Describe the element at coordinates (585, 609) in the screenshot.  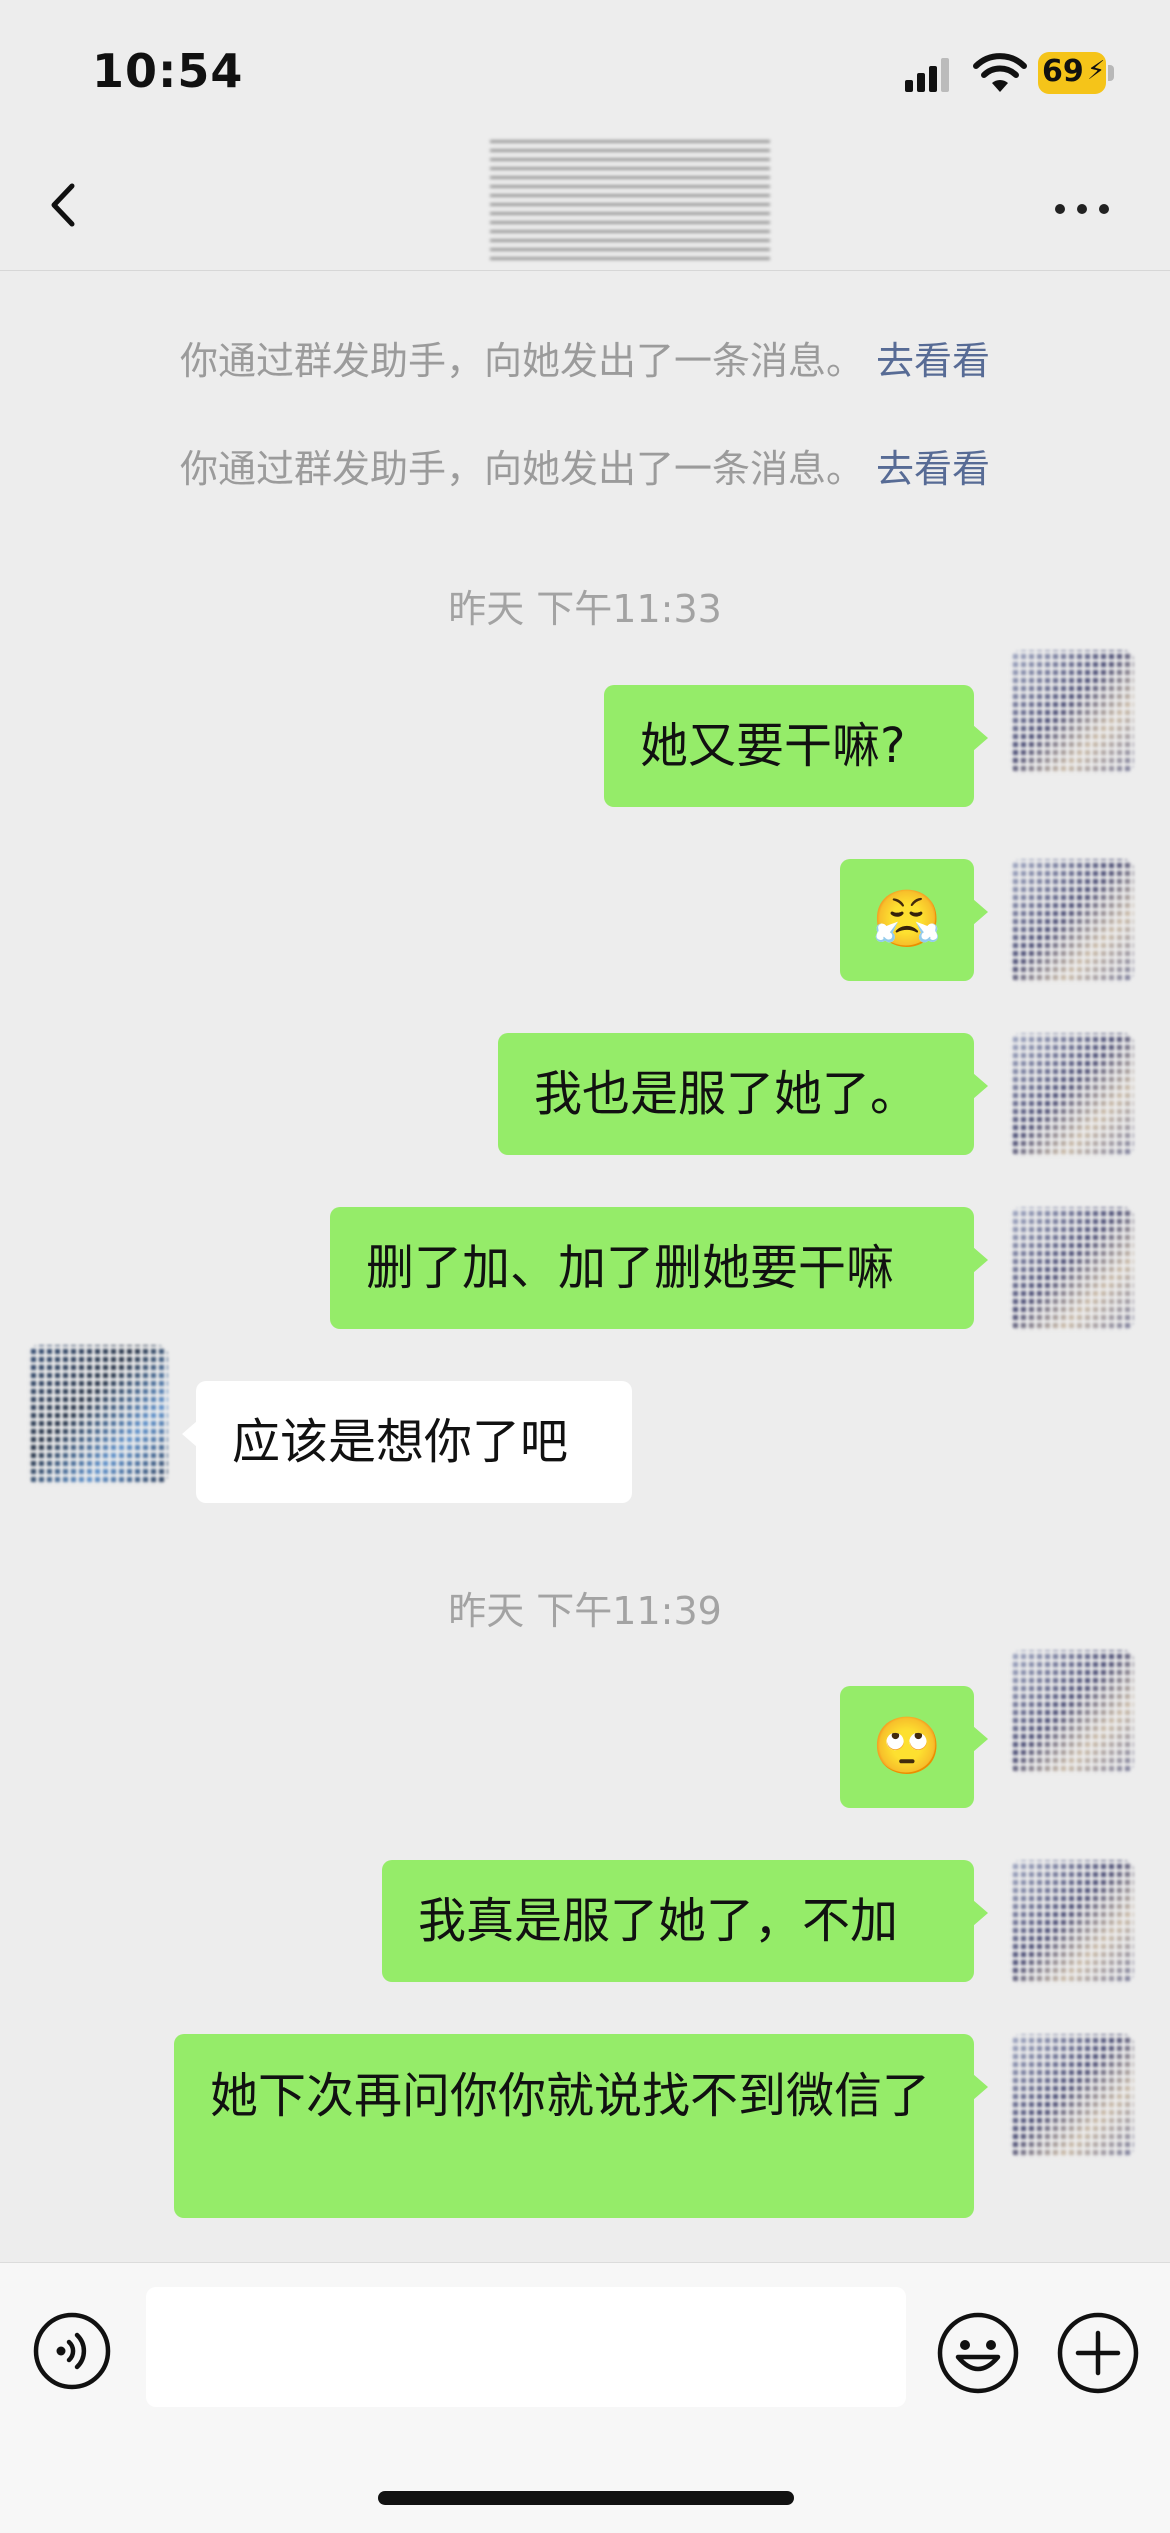
I see `message-timestamp: 昨天 下午11:33` at that location.